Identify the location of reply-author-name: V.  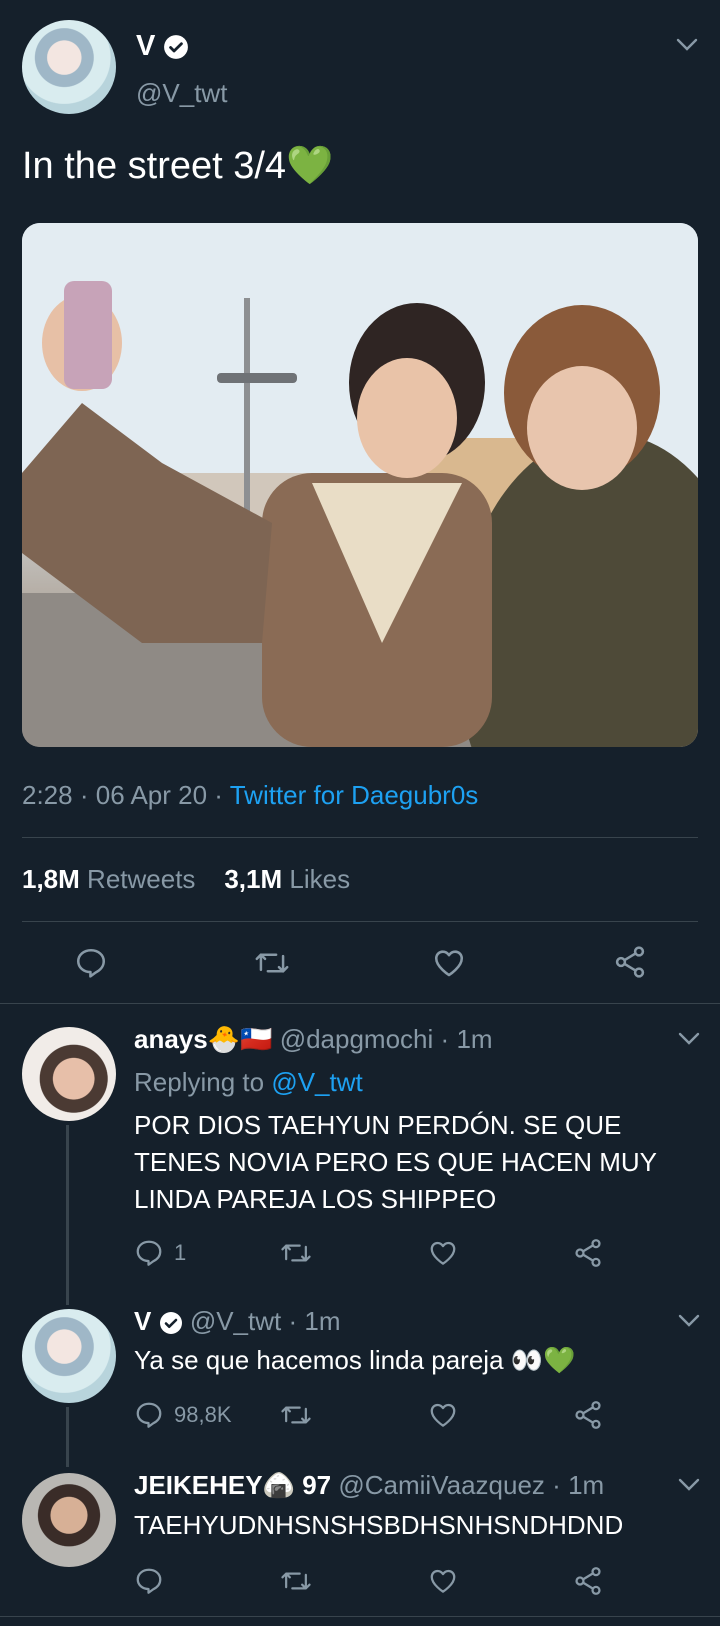
(142, 1321).